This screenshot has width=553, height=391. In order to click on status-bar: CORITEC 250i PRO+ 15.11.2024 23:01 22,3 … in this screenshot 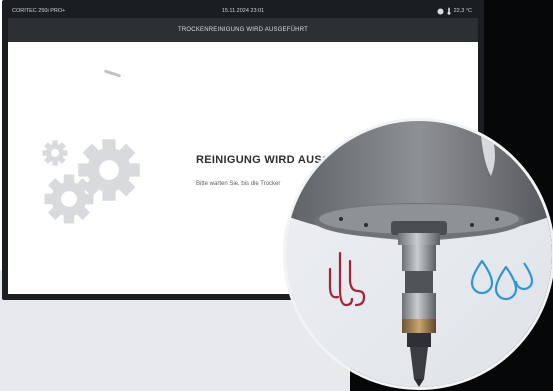, I will do `click(243, 11)`.